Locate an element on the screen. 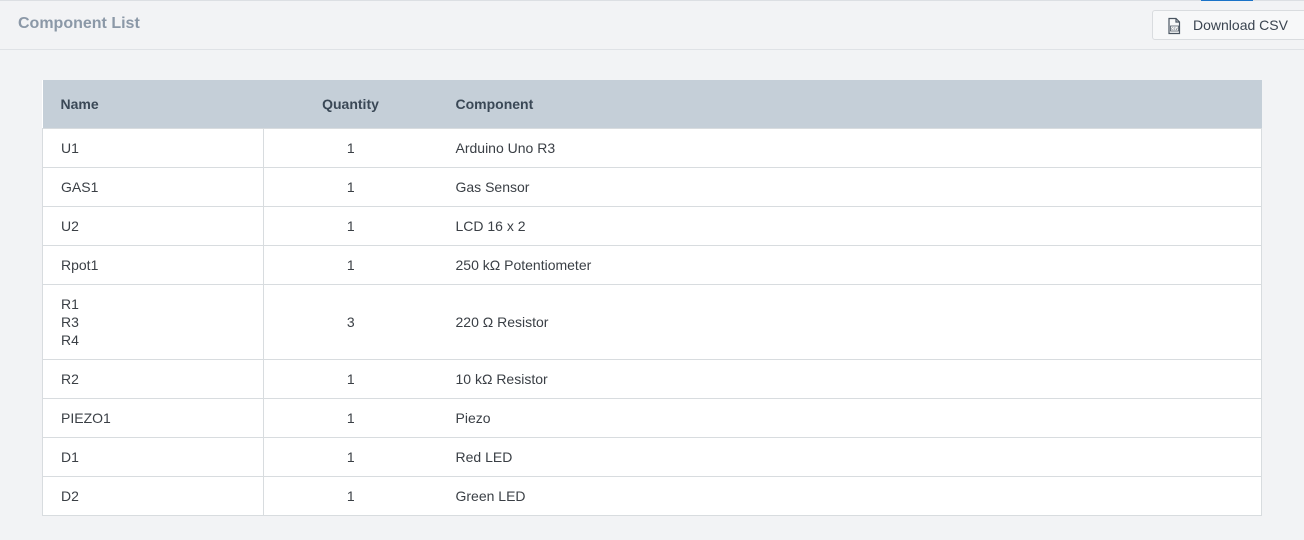  download-csv-button: csv Download CSV is located at coordinates (1228, 25).